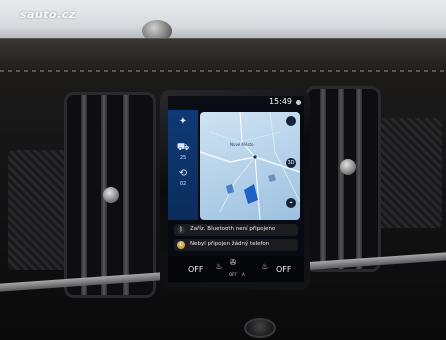  Describe the element at coordinates (183, 174) in the screenshot. I see `route-icon: ⟲` at that location.